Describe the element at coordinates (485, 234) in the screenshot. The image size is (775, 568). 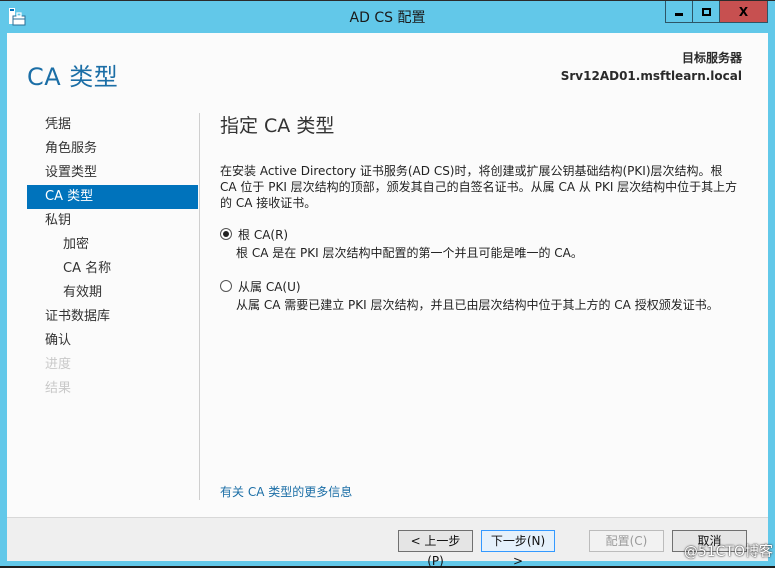
I see `root-ca-option: 根 CA(R)` at that location.